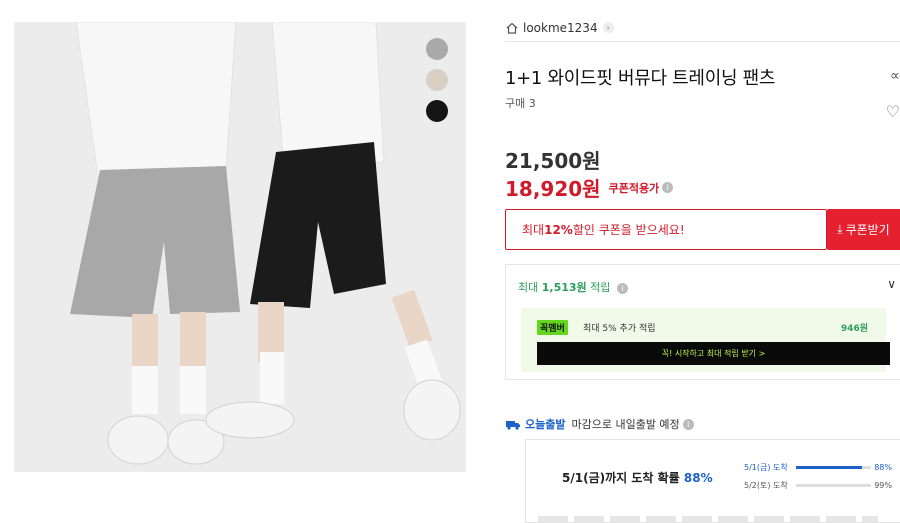  Describe the element at coordinates (883, 485) in the screenshot. I see `arrival-bar-percent: 99%` at that location.